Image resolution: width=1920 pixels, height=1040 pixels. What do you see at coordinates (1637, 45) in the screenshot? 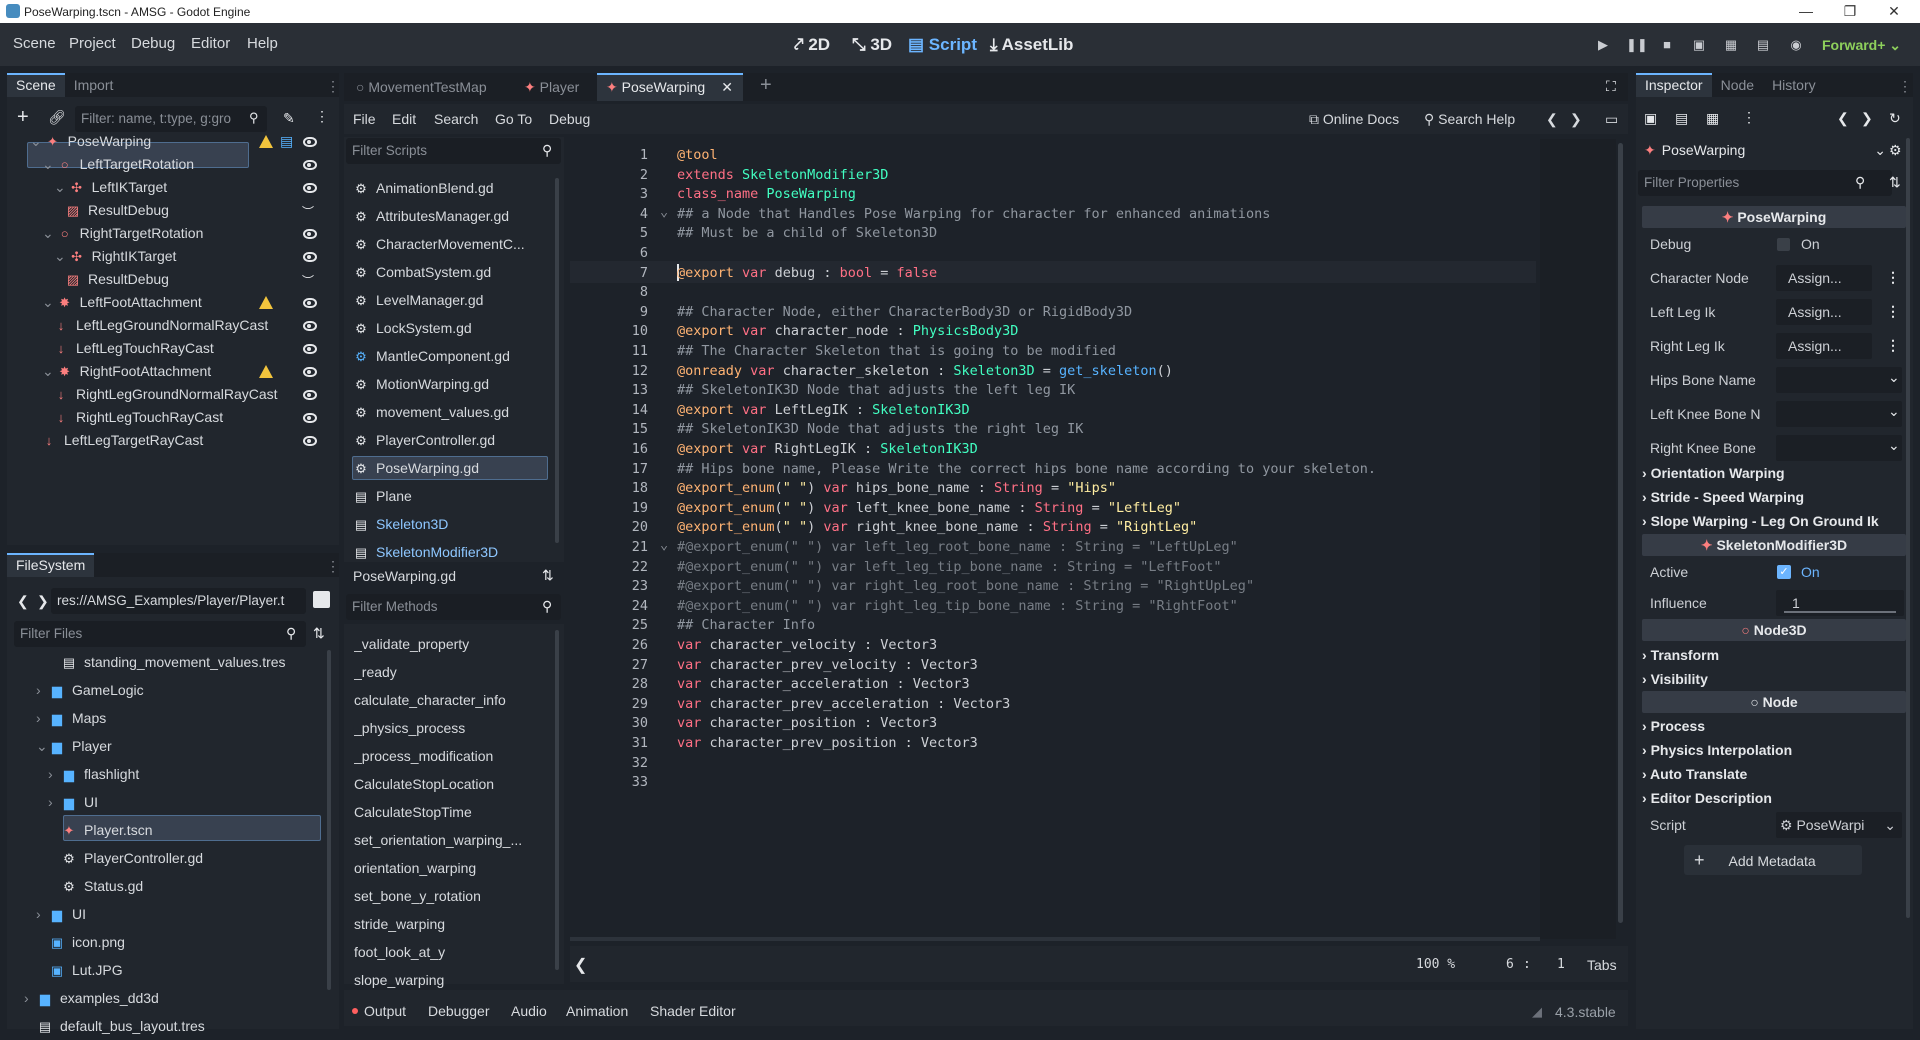
I see `pause-icon: ❚❚` at bounding box center [1637, 45].